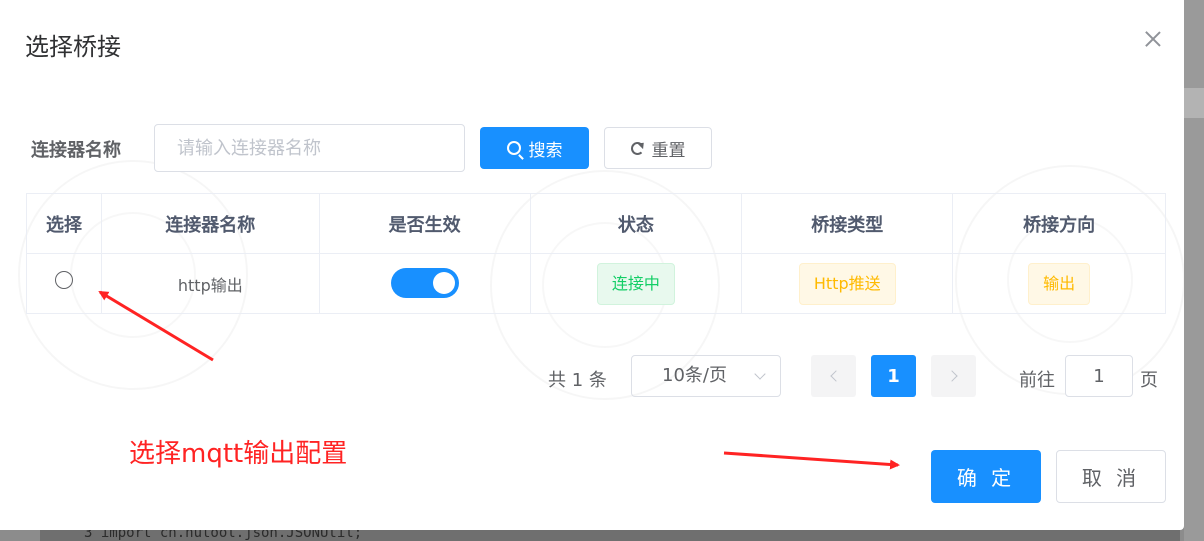 This screenshot has width=1204, height=541. What do you see at coordinates (694, 375) in the screenshot?
I see `page-size-value: 10条/页` at bounding box center [694, 375].